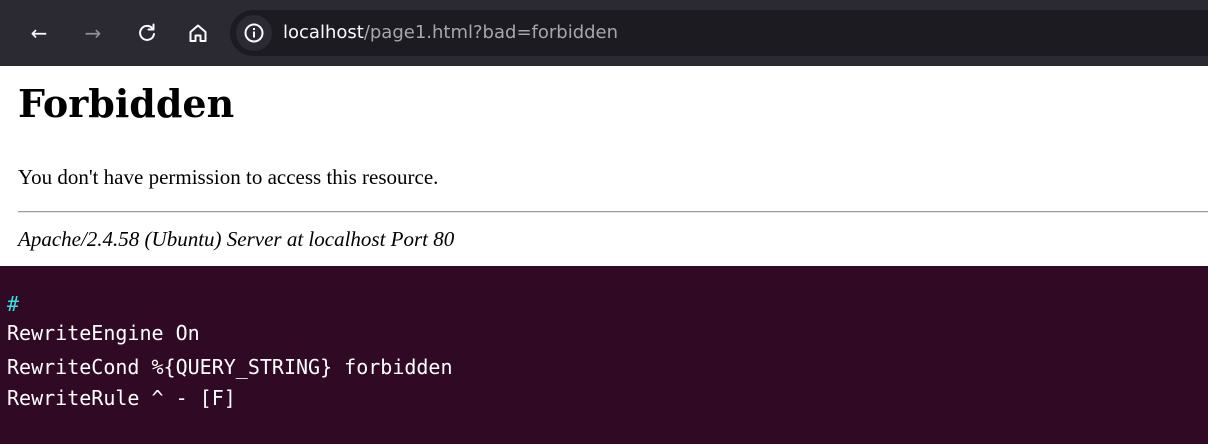 The image size is (1208, 444). I want to click on site-info-icon, so click(254, 33).